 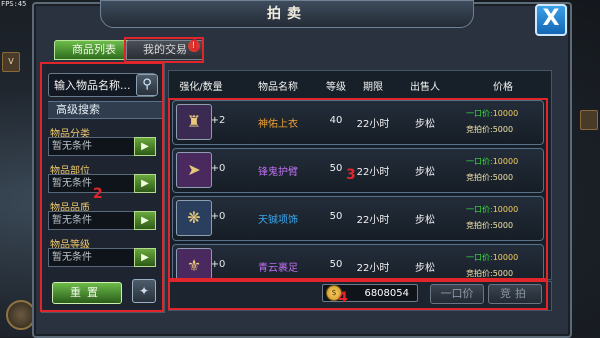 What do you see at coordinates (195, 46) in the screenshot?
I see `annotation-number-1: 1` at bounding box center [195, 46].